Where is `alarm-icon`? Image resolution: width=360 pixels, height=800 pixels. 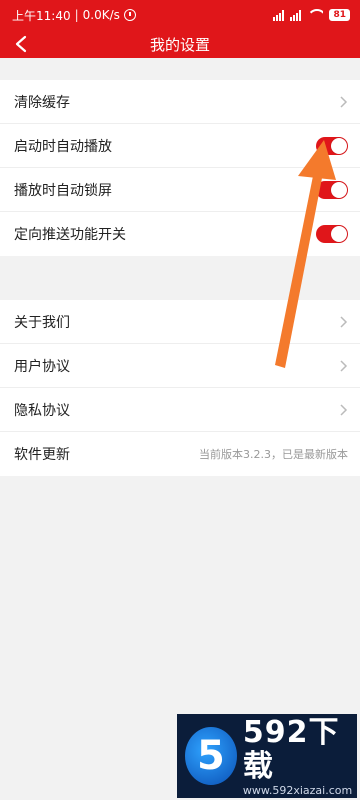 alarm-icon is located at coordinates (129, 15).